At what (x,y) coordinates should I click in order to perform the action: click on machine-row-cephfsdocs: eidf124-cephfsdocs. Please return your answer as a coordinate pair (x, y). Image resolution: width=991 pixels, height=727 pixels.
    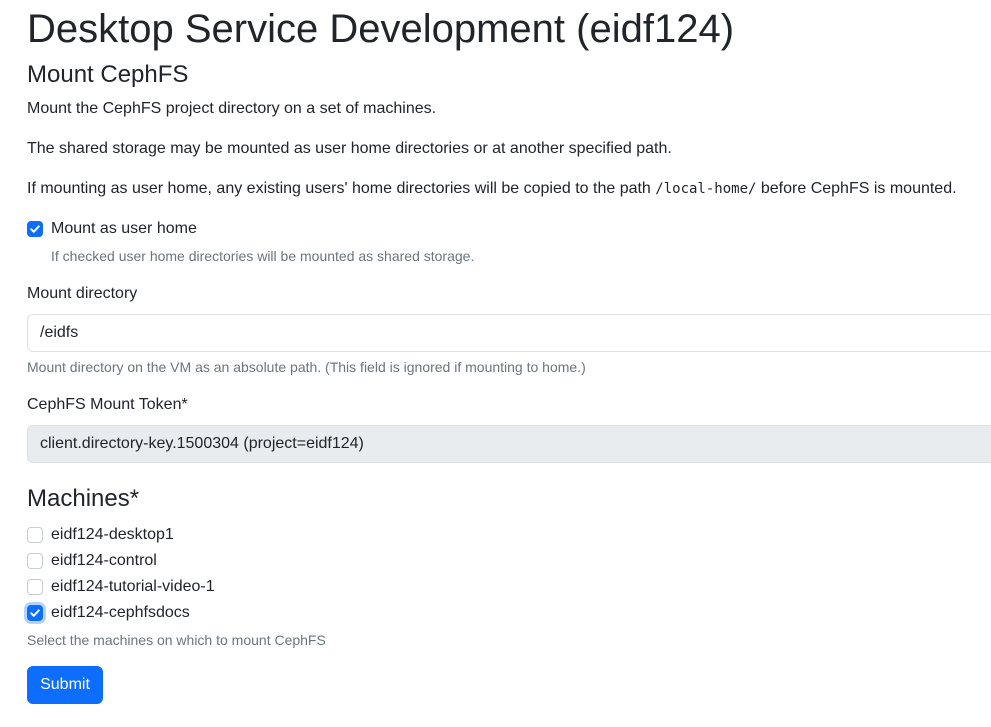
    Looking at the image, I should click on (108, 613).